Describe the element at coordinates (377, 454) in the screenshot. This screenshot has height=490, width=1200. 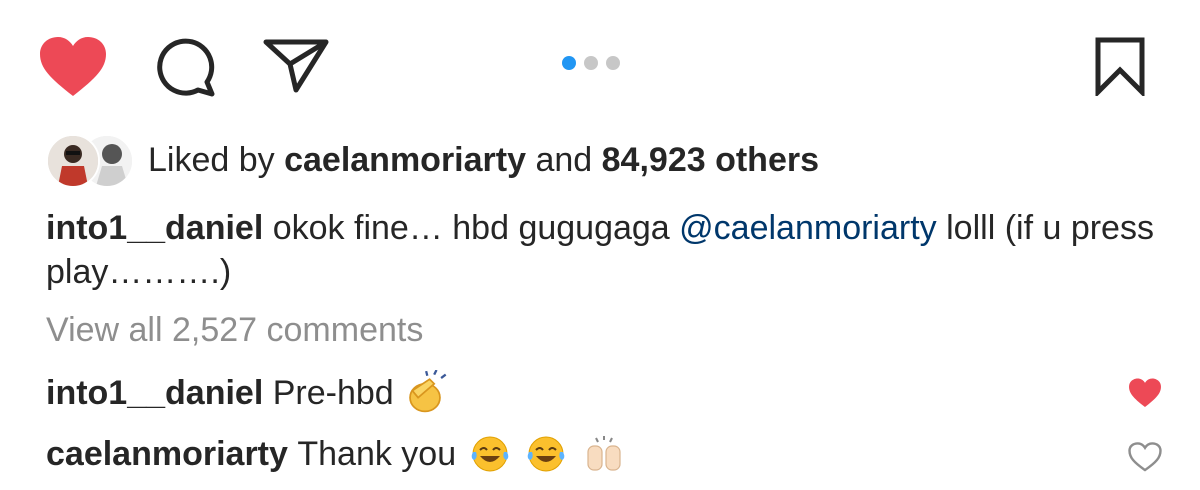
I see `comment-text: Thank you` at that location.